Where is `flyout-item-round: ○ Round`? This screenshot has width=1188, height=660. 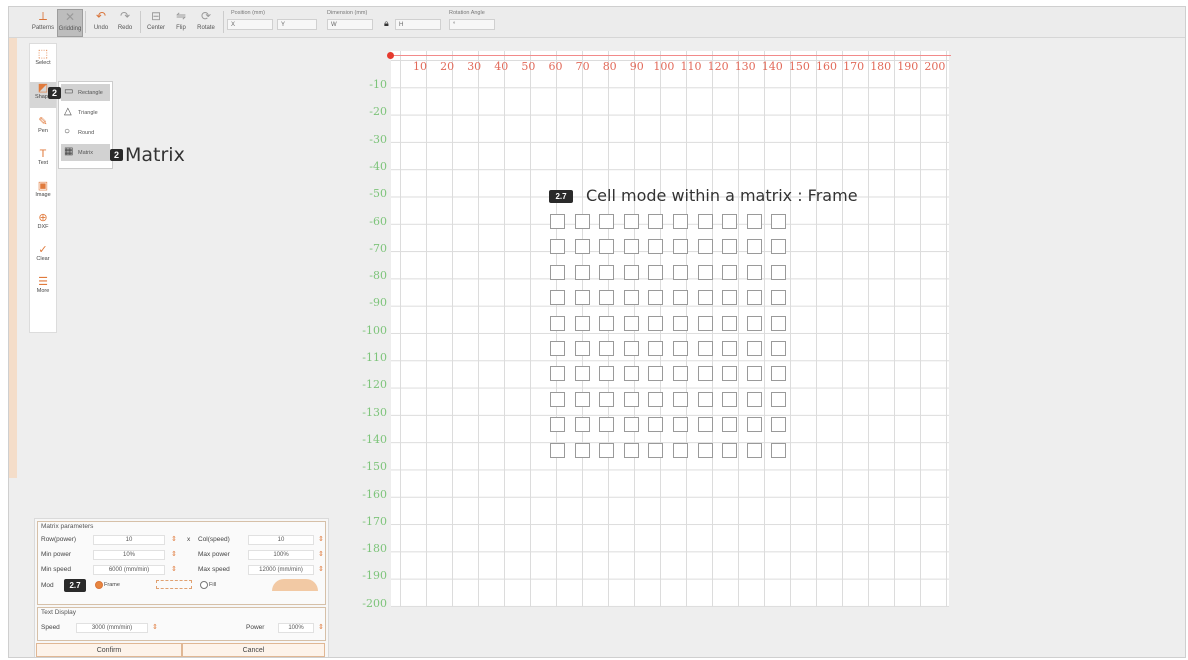 flyout-item-round: ○ Round is located at coordinates (85, 132).